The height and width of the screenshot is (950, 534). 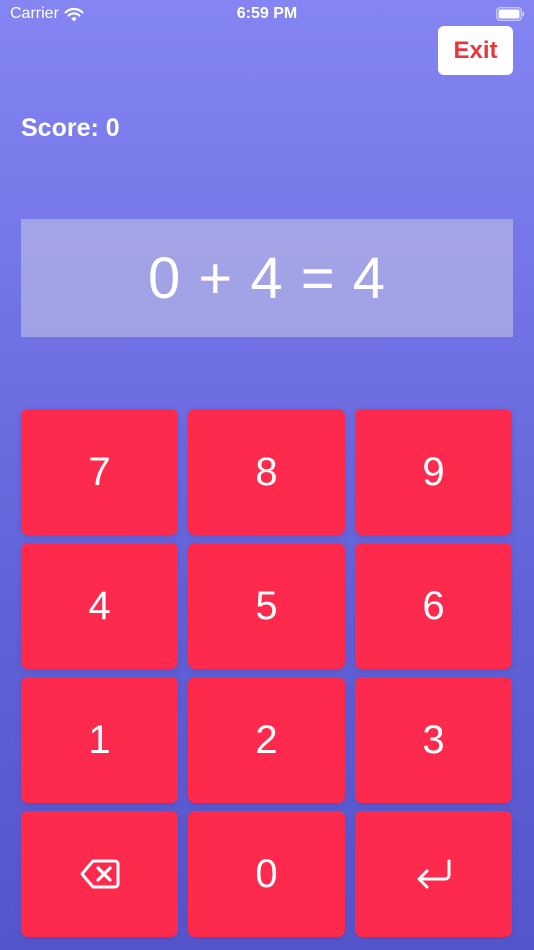 I want to click on status-bar: Carrier 6:59 PM, so click(x=267, y=14).